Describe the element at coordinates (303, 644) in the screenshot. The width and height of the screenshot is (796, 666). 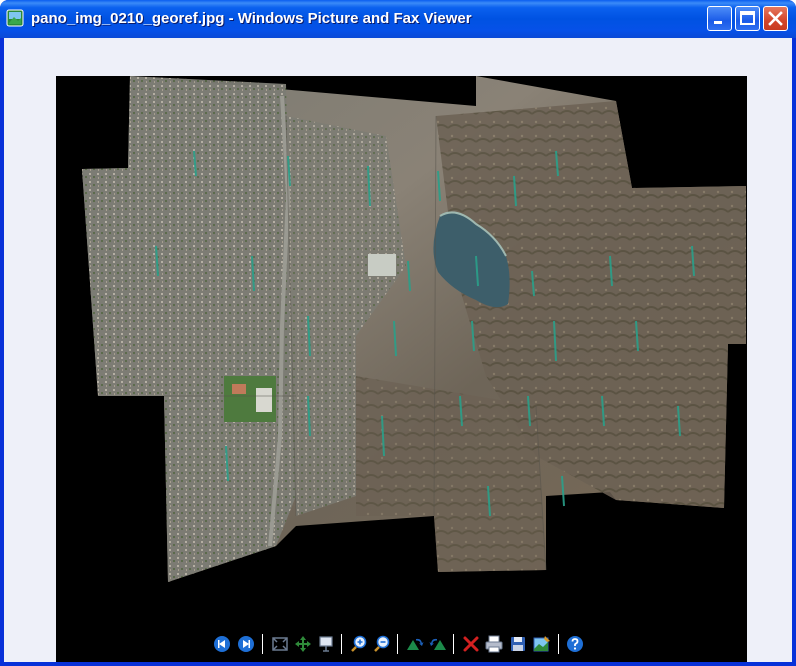
I see `actual-size-icon` at that location.